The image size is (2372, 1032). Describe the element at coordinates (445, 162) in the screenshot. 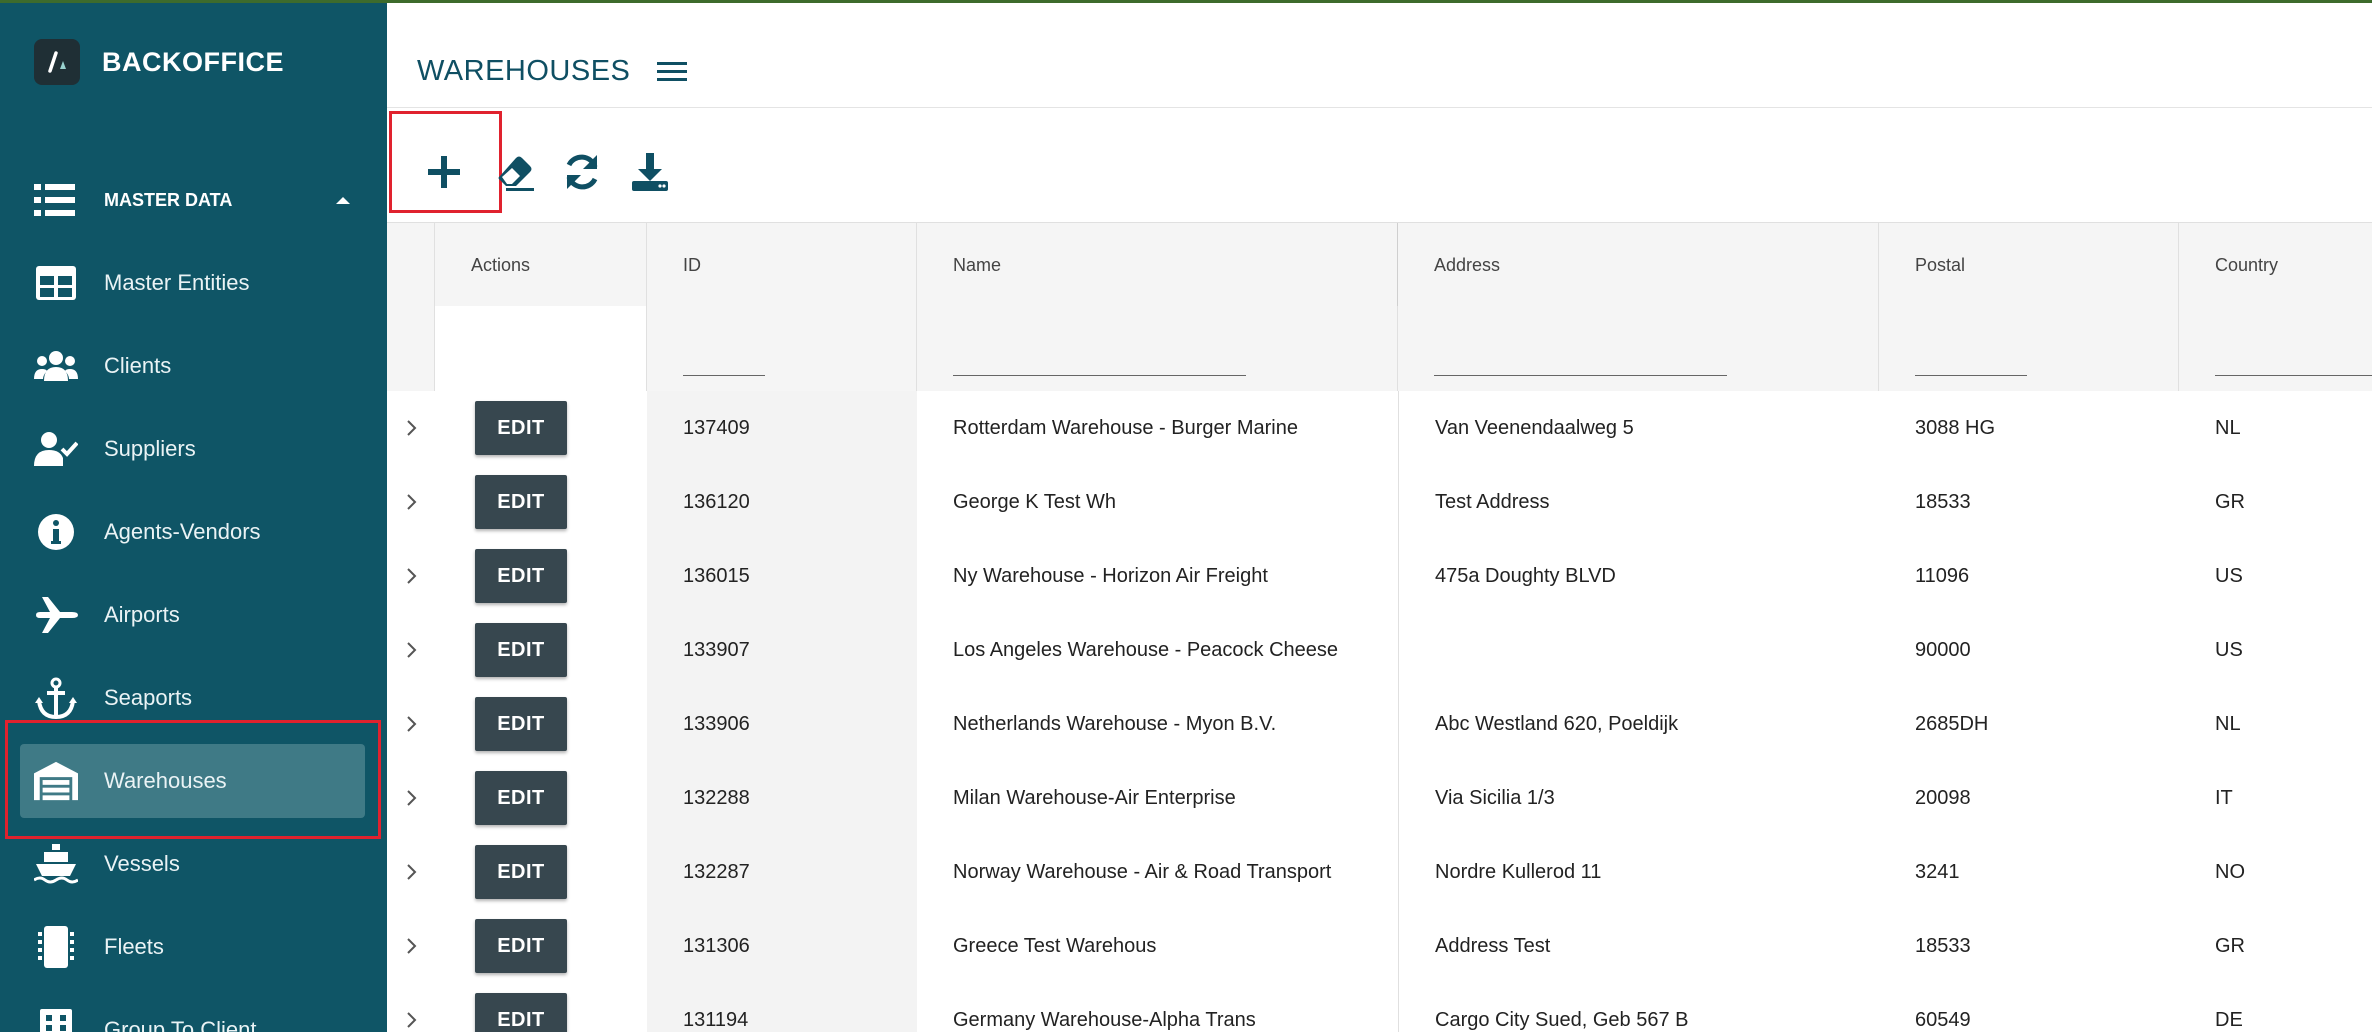

I see `highlight-box-add` at that location.